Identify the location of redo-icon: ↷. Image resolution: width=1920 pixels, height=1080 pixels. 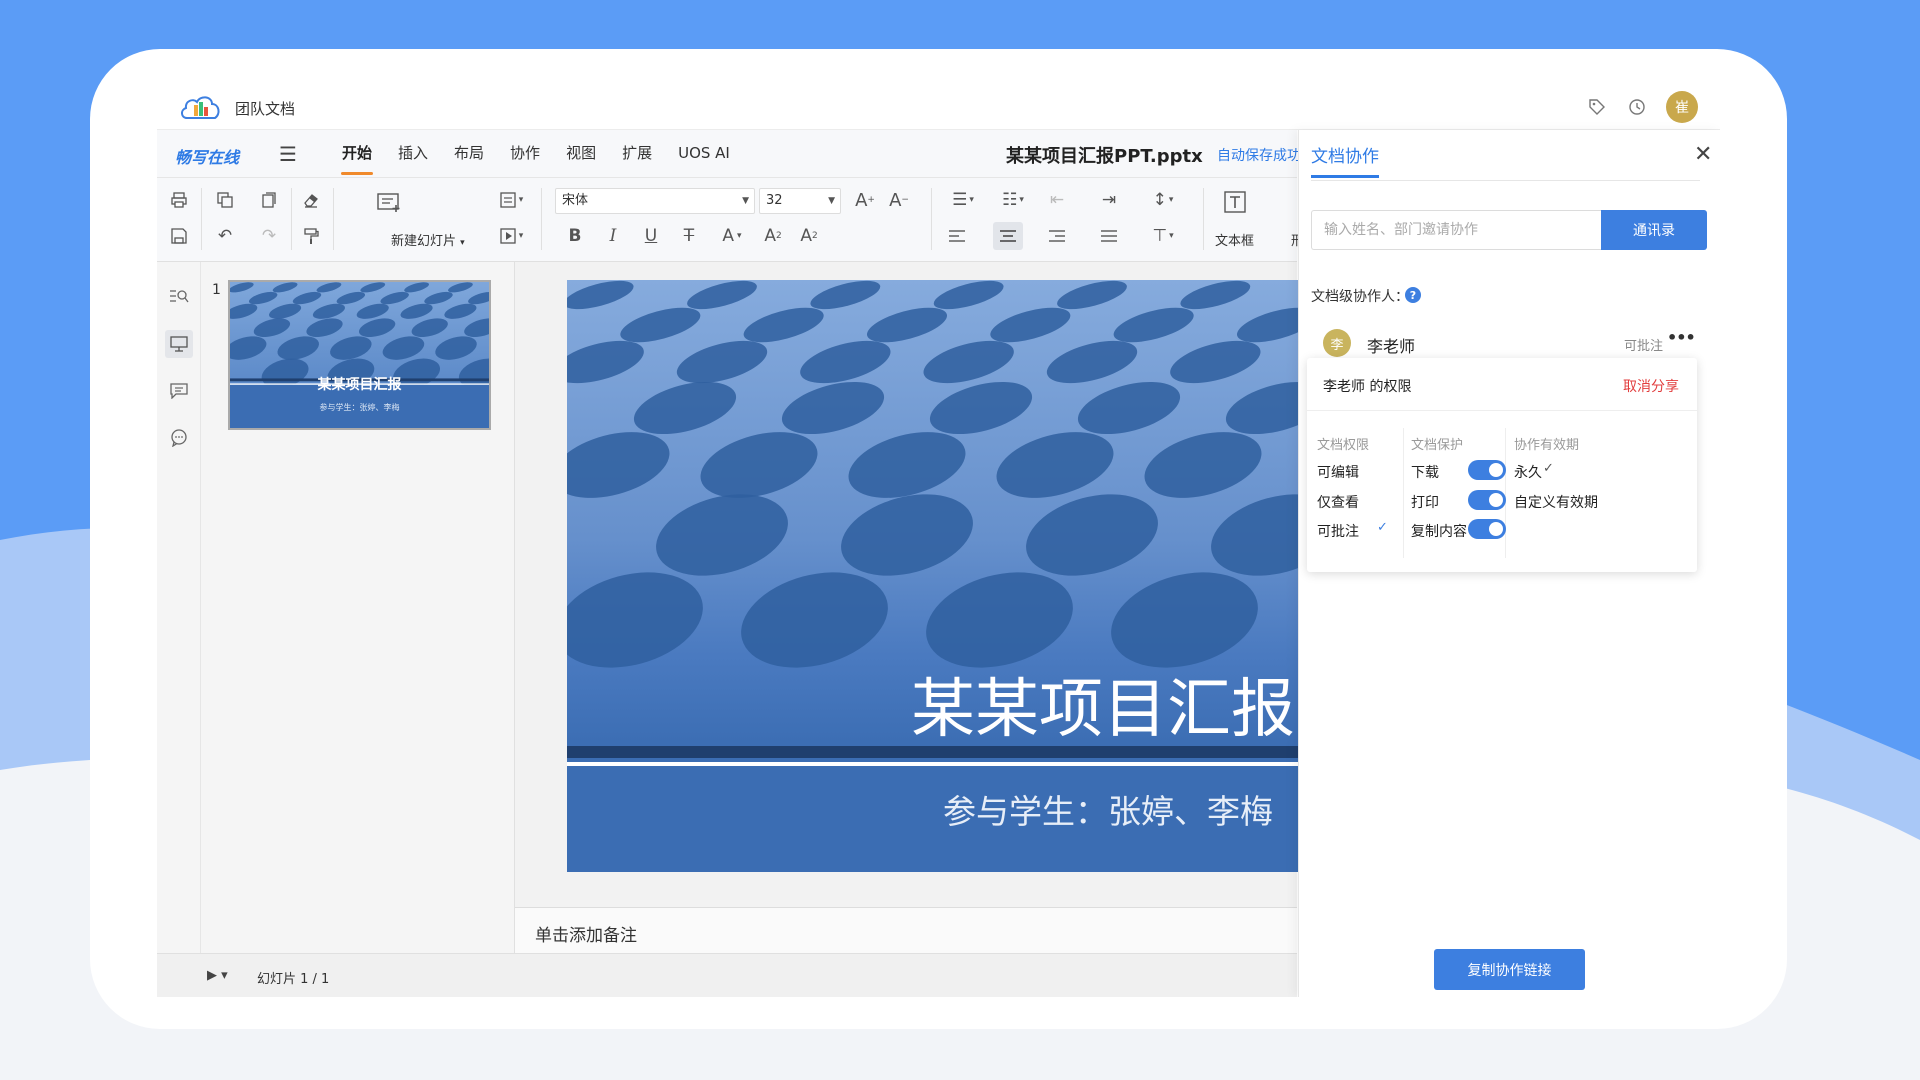
(269, 236).